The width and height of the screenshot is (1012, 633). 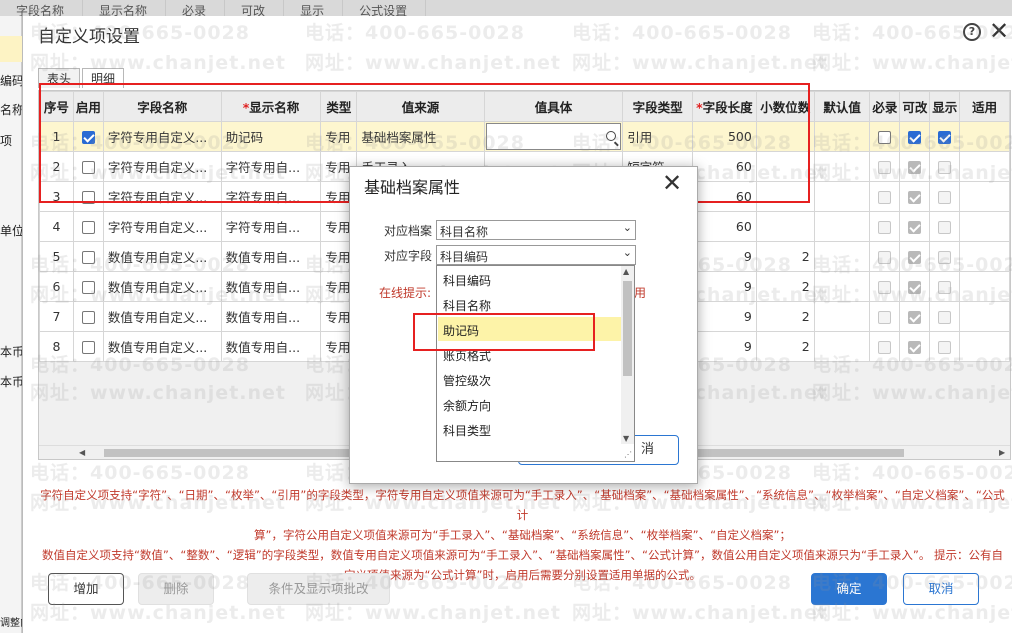 I want to click on dropdown-option: 科目编码, so click(x=529, y=279).